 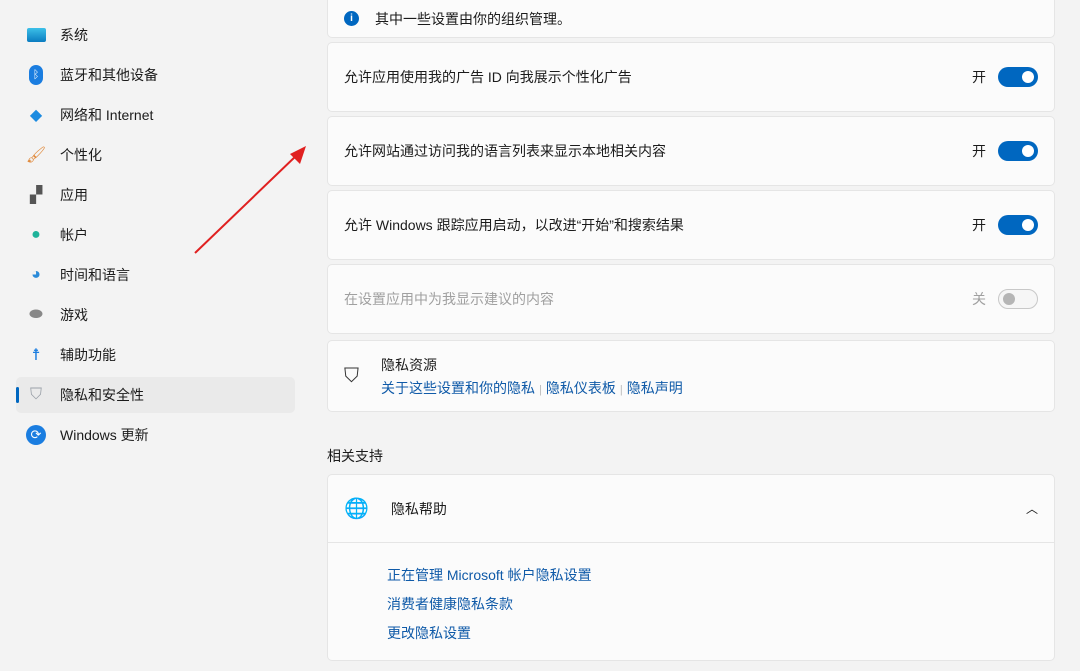 I want to click on update-icon: ⟳, so click(x=36, y=435).